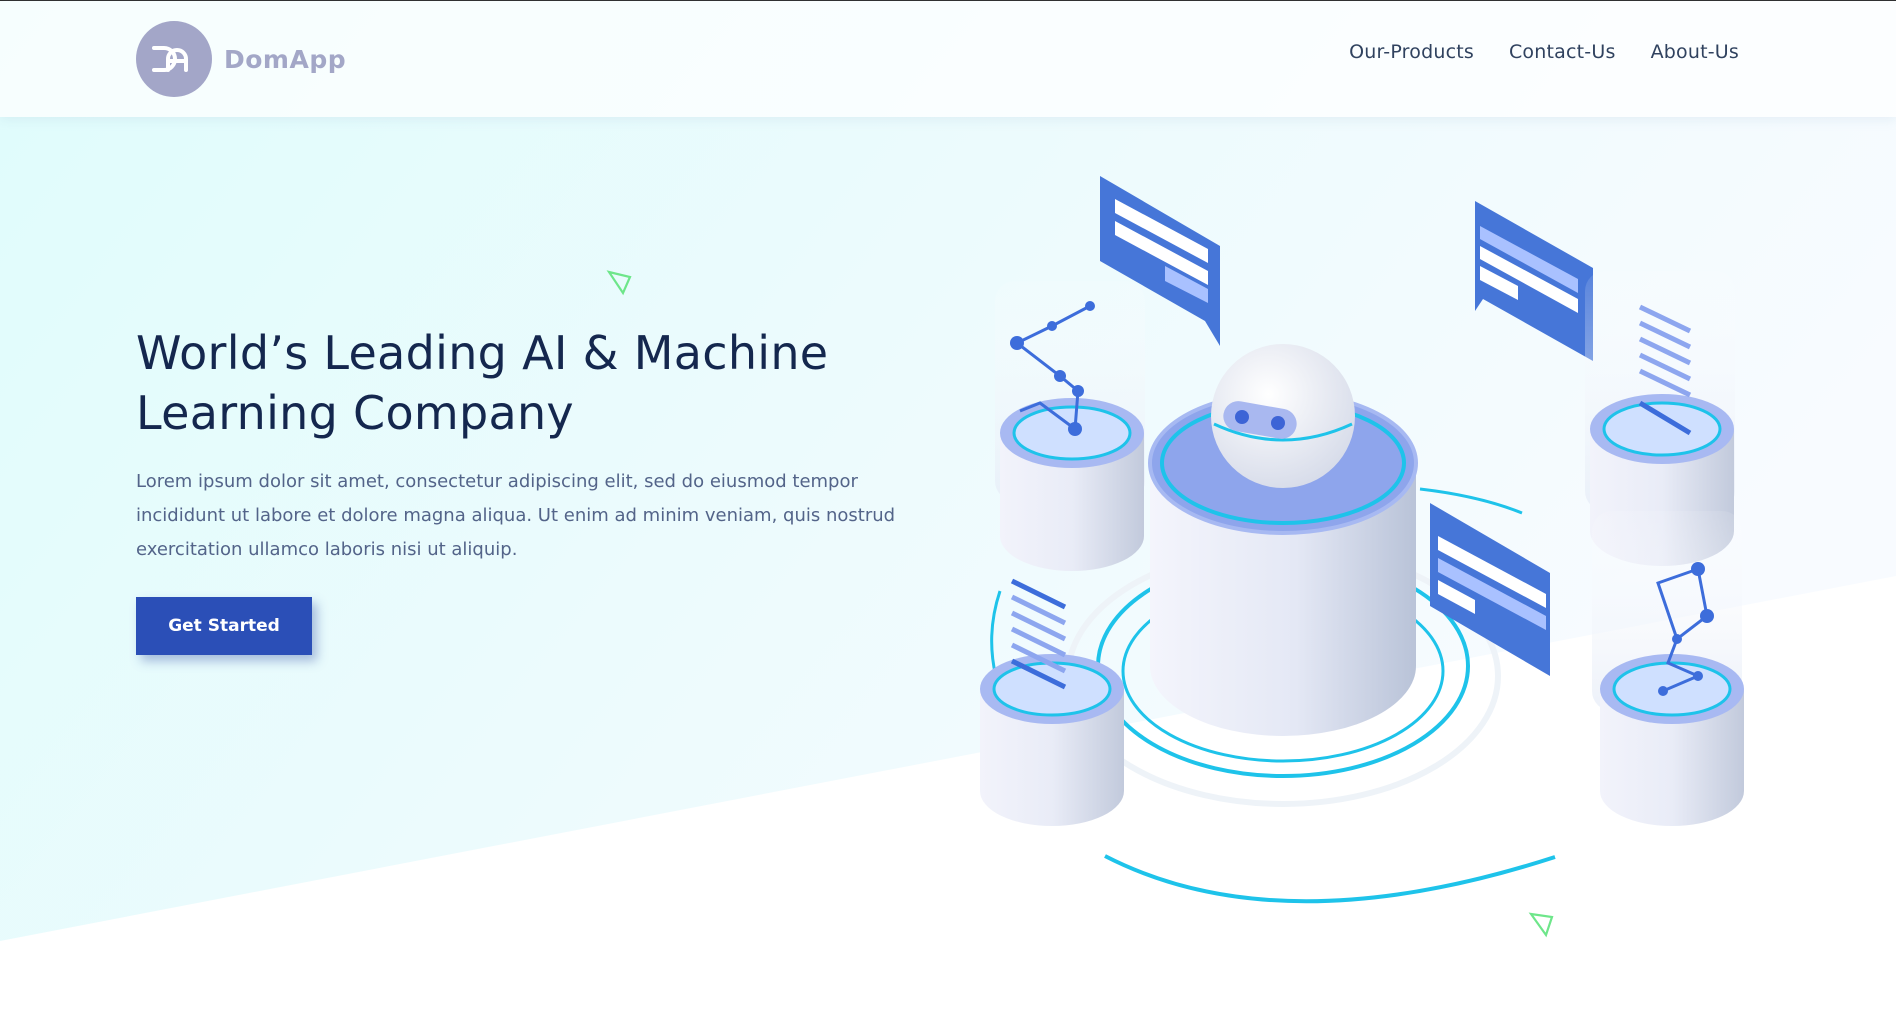 This screenshot has width=1896, height=1032. I want to click on main-nav: Our-Products Contact-Us About-Us, so click(1544, 52).